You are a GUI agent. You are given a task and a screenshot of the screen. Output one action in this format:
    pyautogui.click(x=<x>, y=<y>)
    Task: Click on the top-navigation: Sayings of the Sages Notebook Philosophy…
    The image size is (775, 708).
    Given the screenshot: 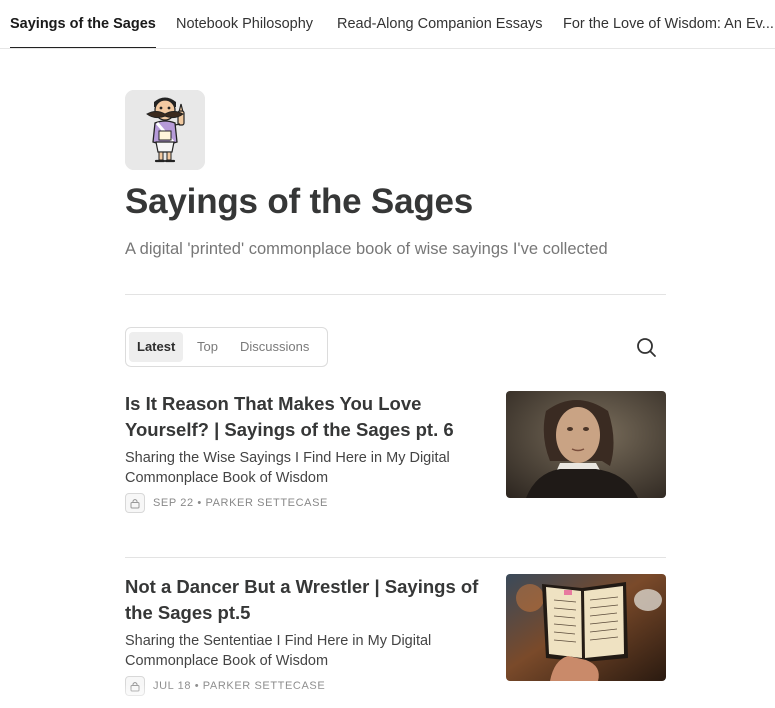 What is the action you would take?
    pyautogui.click(x=387, y=24)
    